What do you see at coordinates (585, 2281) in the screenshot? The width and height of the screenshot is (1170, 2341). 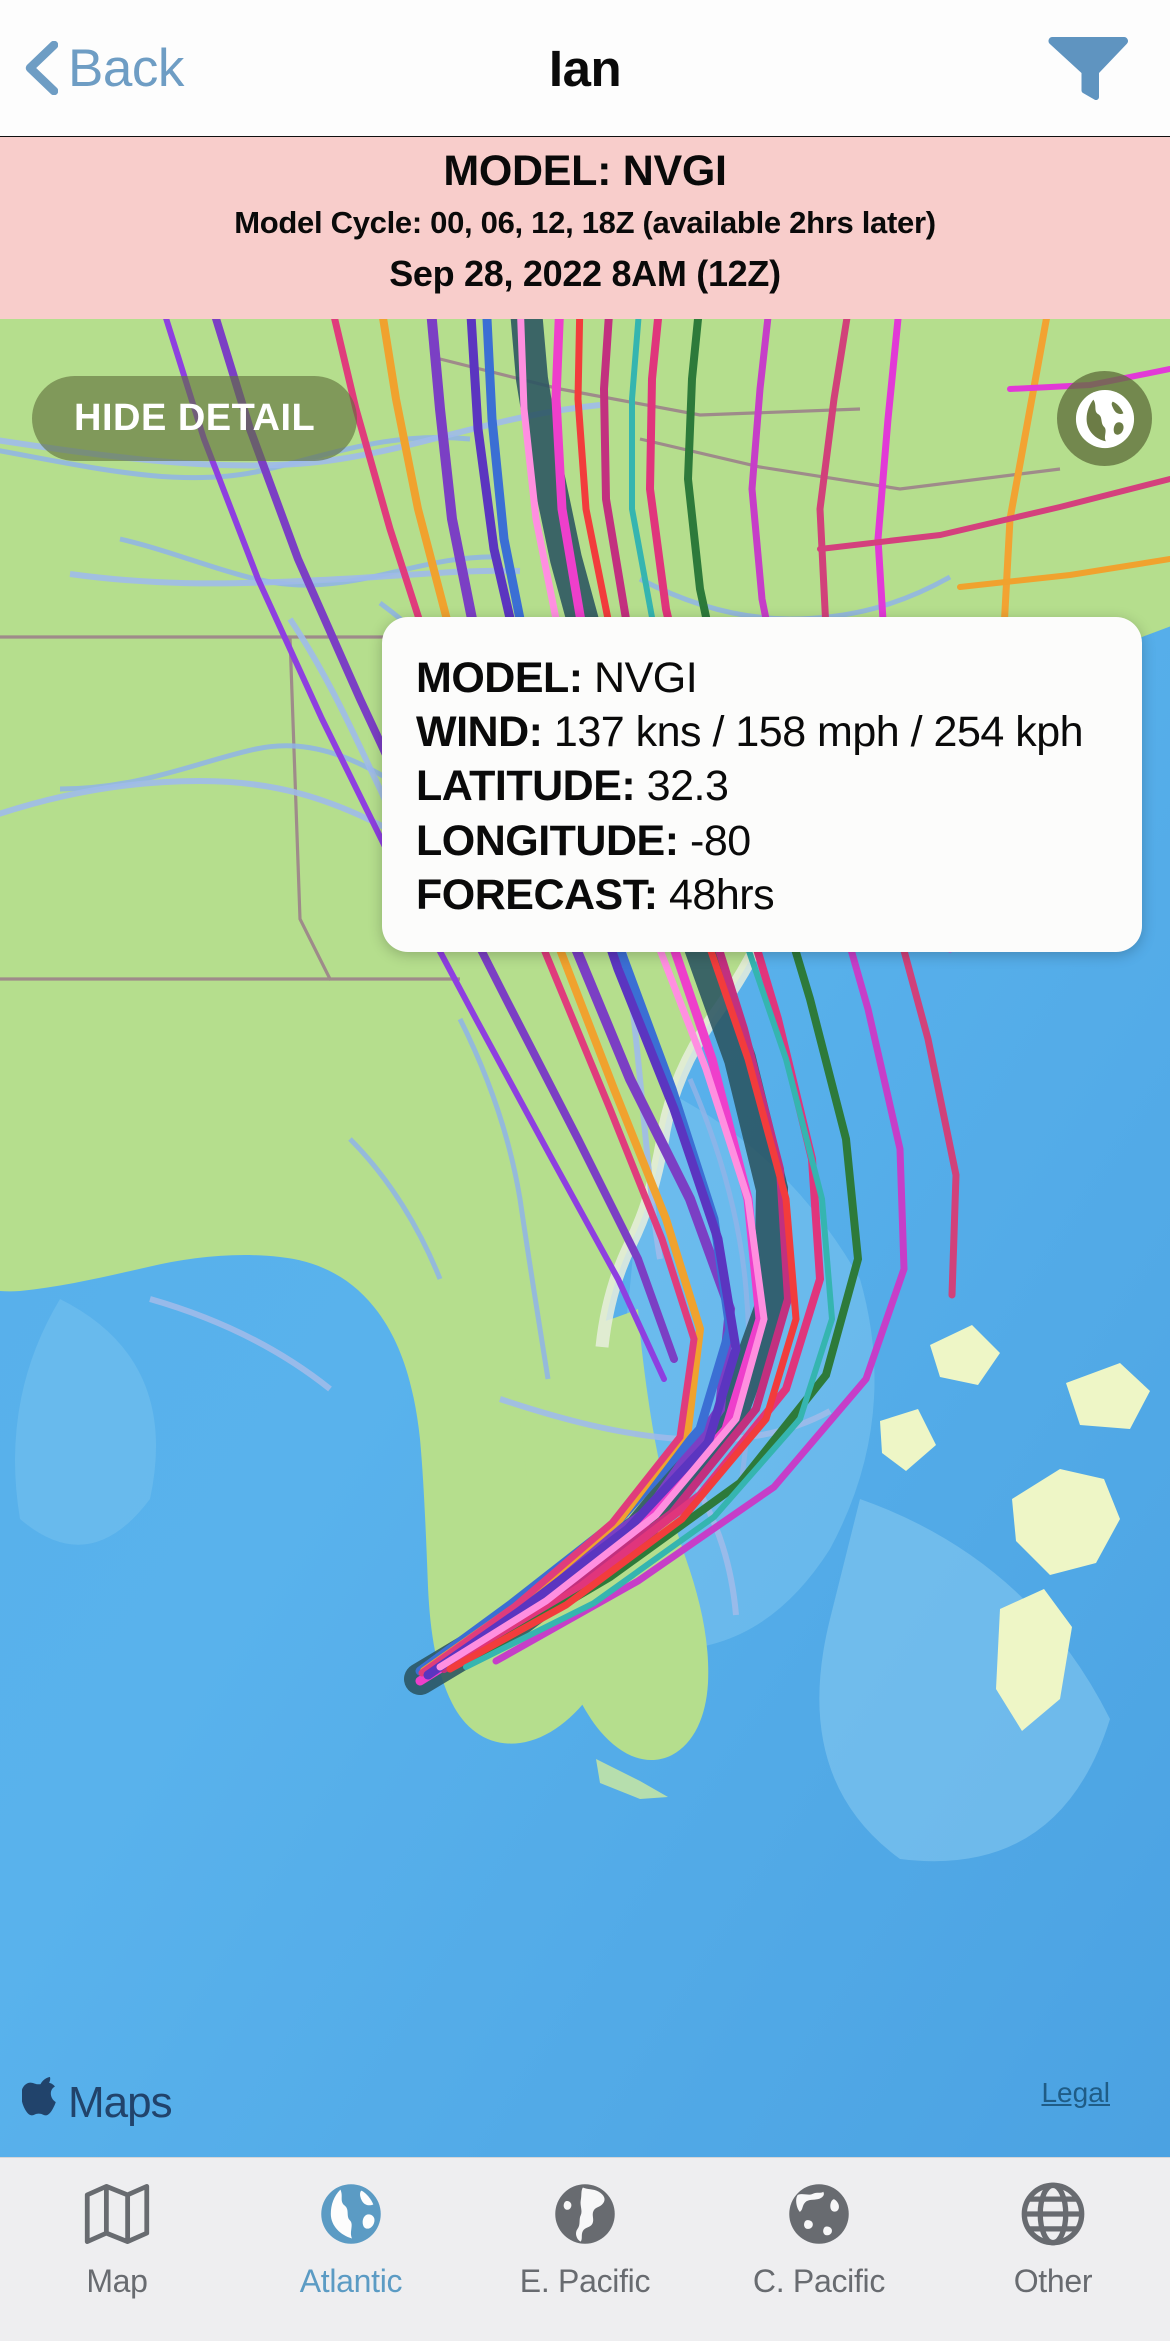 I see `tab-e-pacific-label: E. Pacific` at bounding box center [585, 2281].